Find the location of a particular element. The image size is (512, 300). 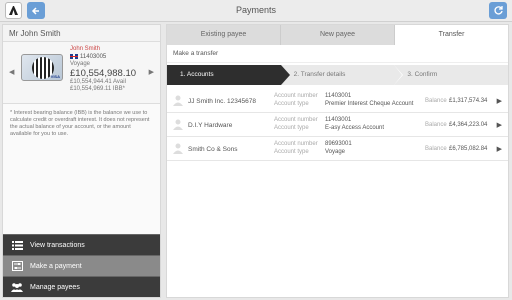

tab-existing-payee: Existing payee is located at coordinates (224, 35).